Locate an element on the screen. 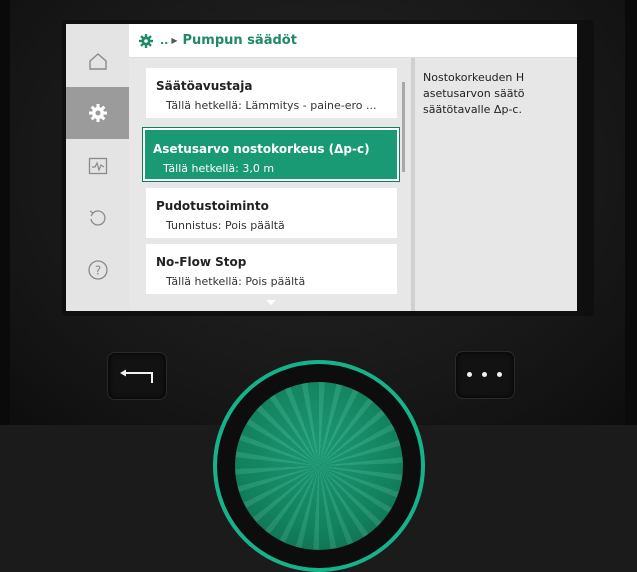 The width and height of the screenshot is (637, 572). list-item-setback-function: Pudotustoiminto Tunnistus: Pois päältä is located at coordinates (271, 213).